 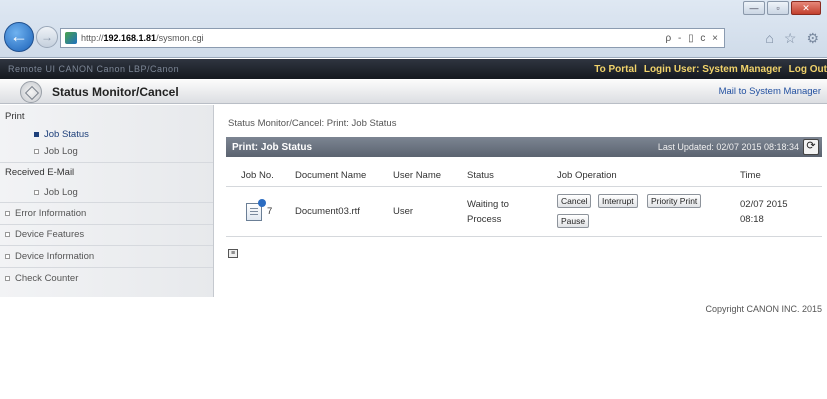 I want to click on close-window-button: ✕, so click(x=806, y=8).